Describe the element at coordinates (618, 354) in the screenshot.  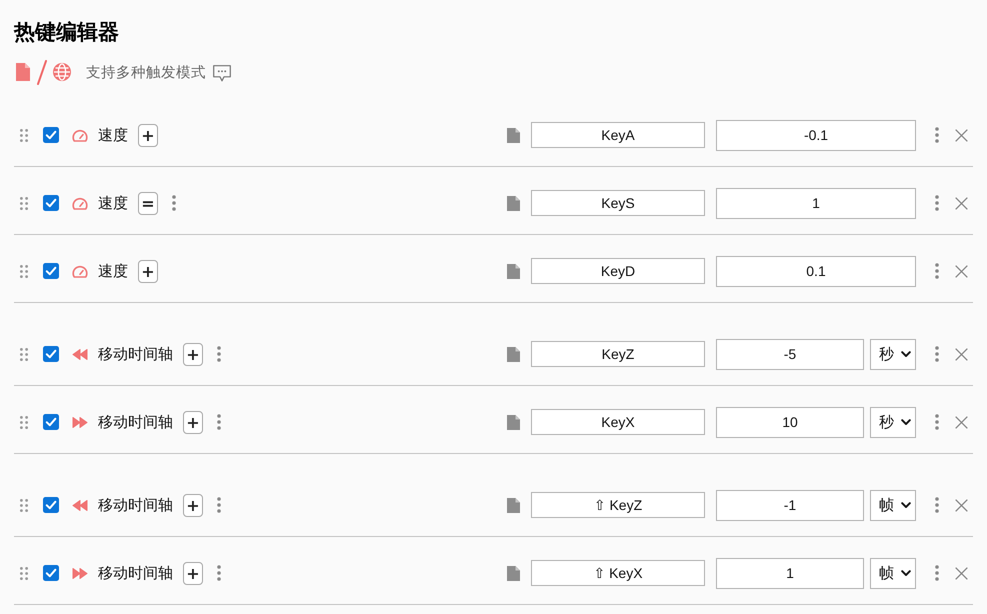
I see `hotkey-field: KeyZ` at that location.